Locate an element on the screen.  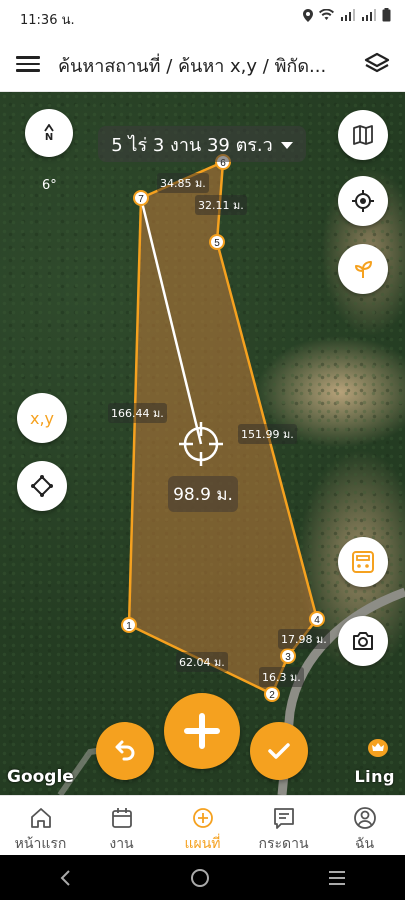
vertex-1: 1 is located at coordinates (129, 625).